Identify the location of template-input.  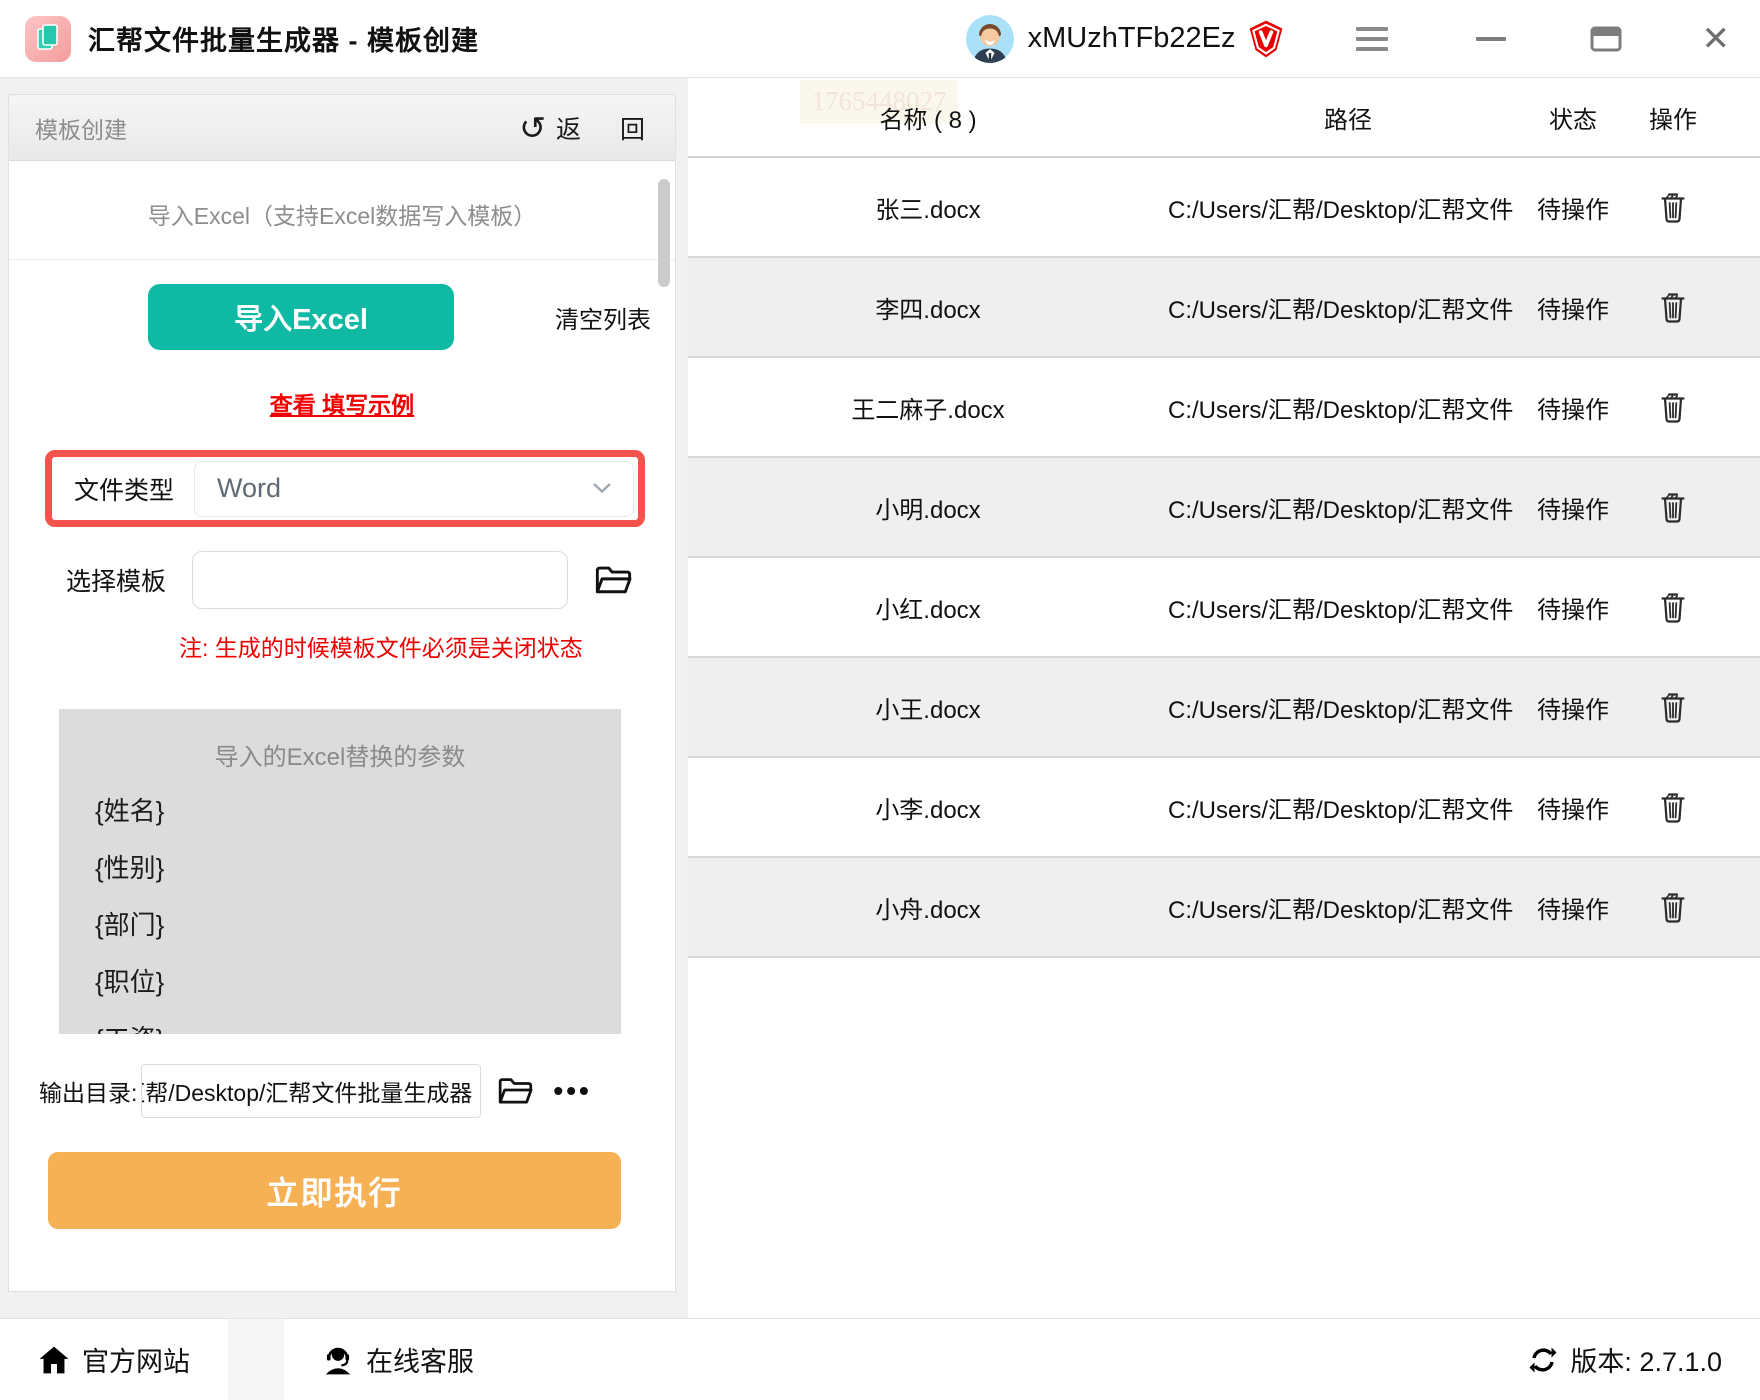
(380, 580).